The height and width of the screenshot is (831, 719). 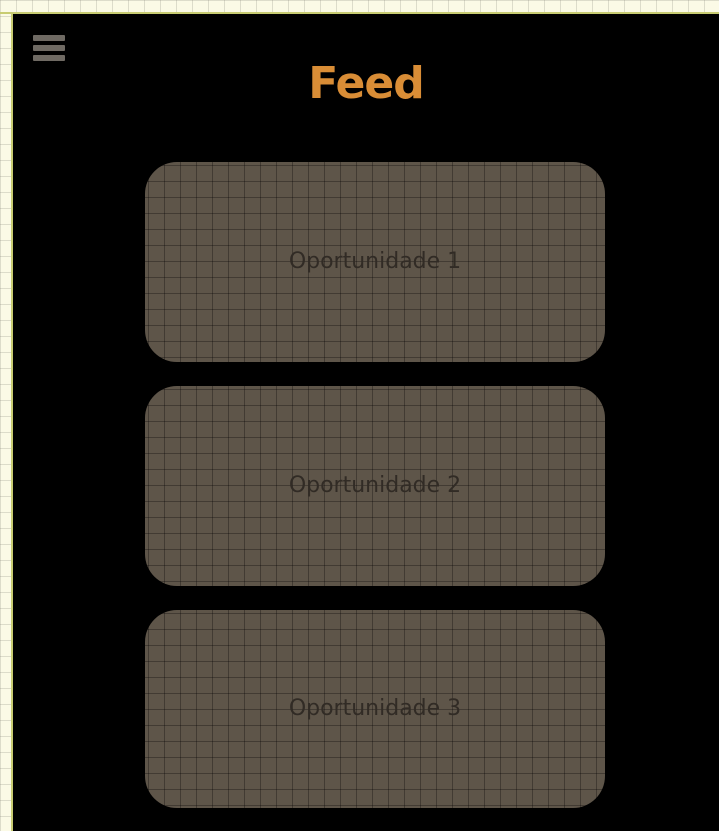 I want to click on opportunity-label-1: Oportunidade 1, so click(x=375, y=261).